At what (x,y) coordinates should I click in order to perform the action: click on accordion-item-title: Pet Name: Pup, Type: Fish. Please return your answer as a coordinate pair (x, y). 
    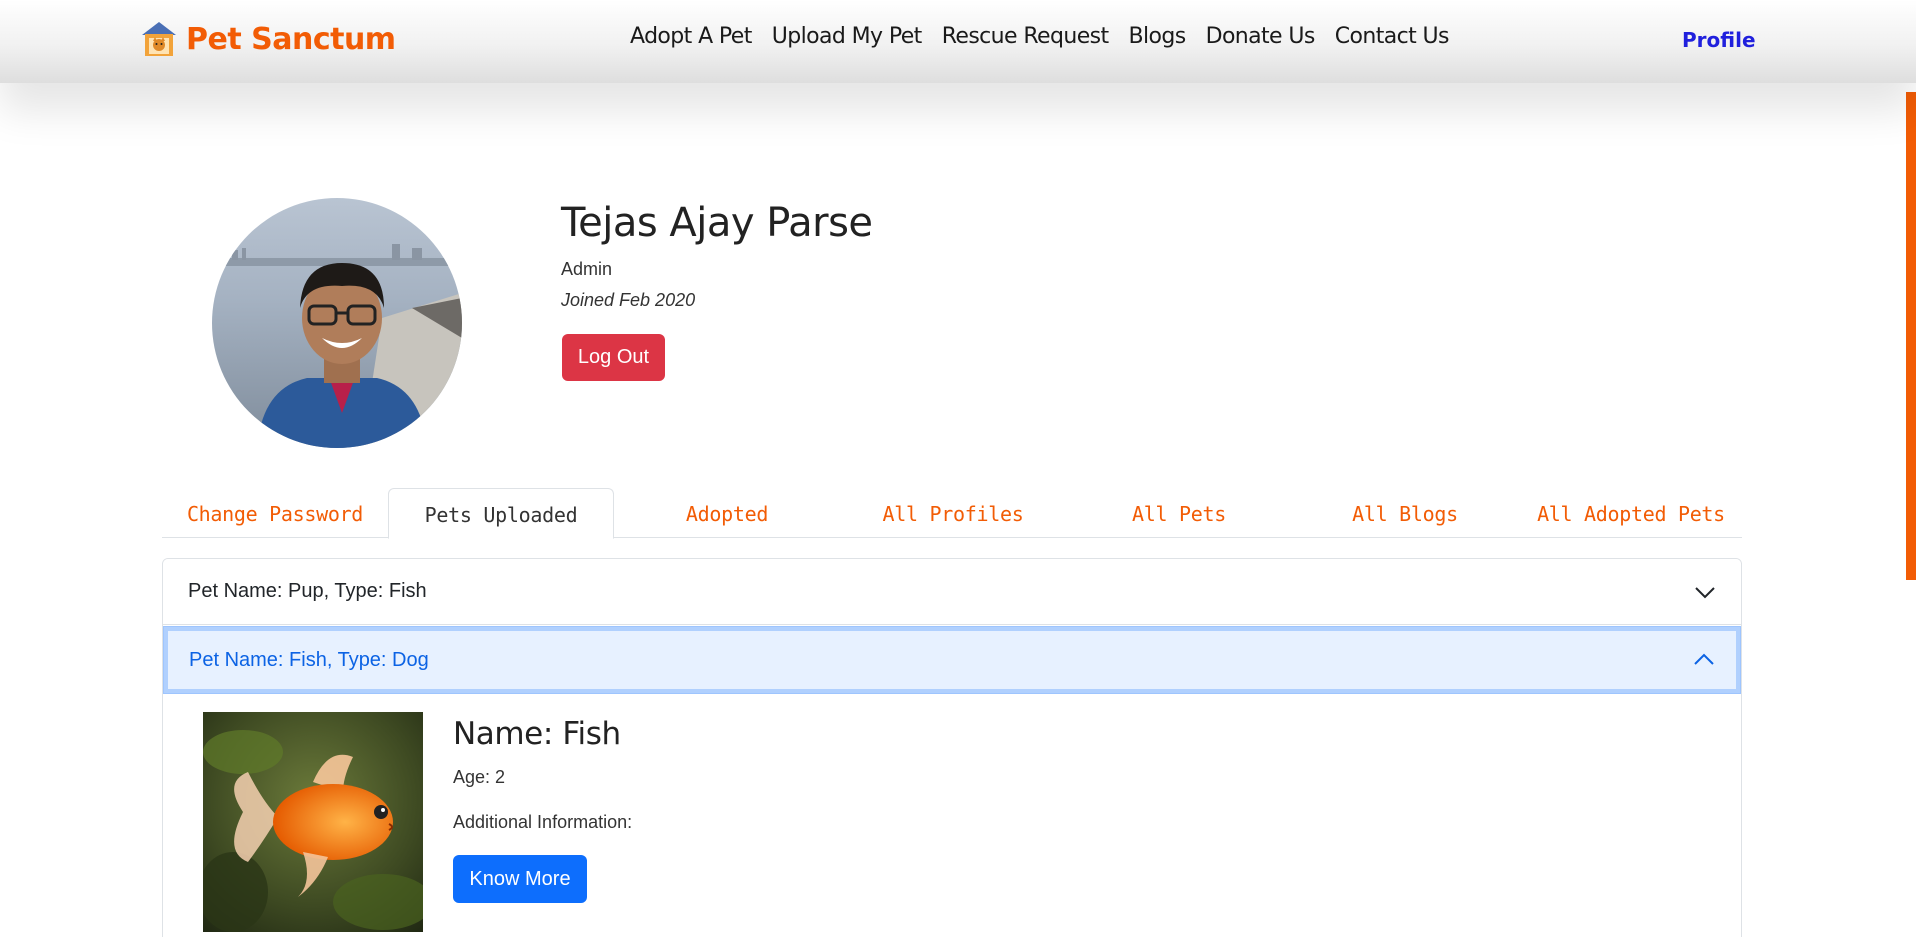
    Looking at the image, I should click on (307, 591).